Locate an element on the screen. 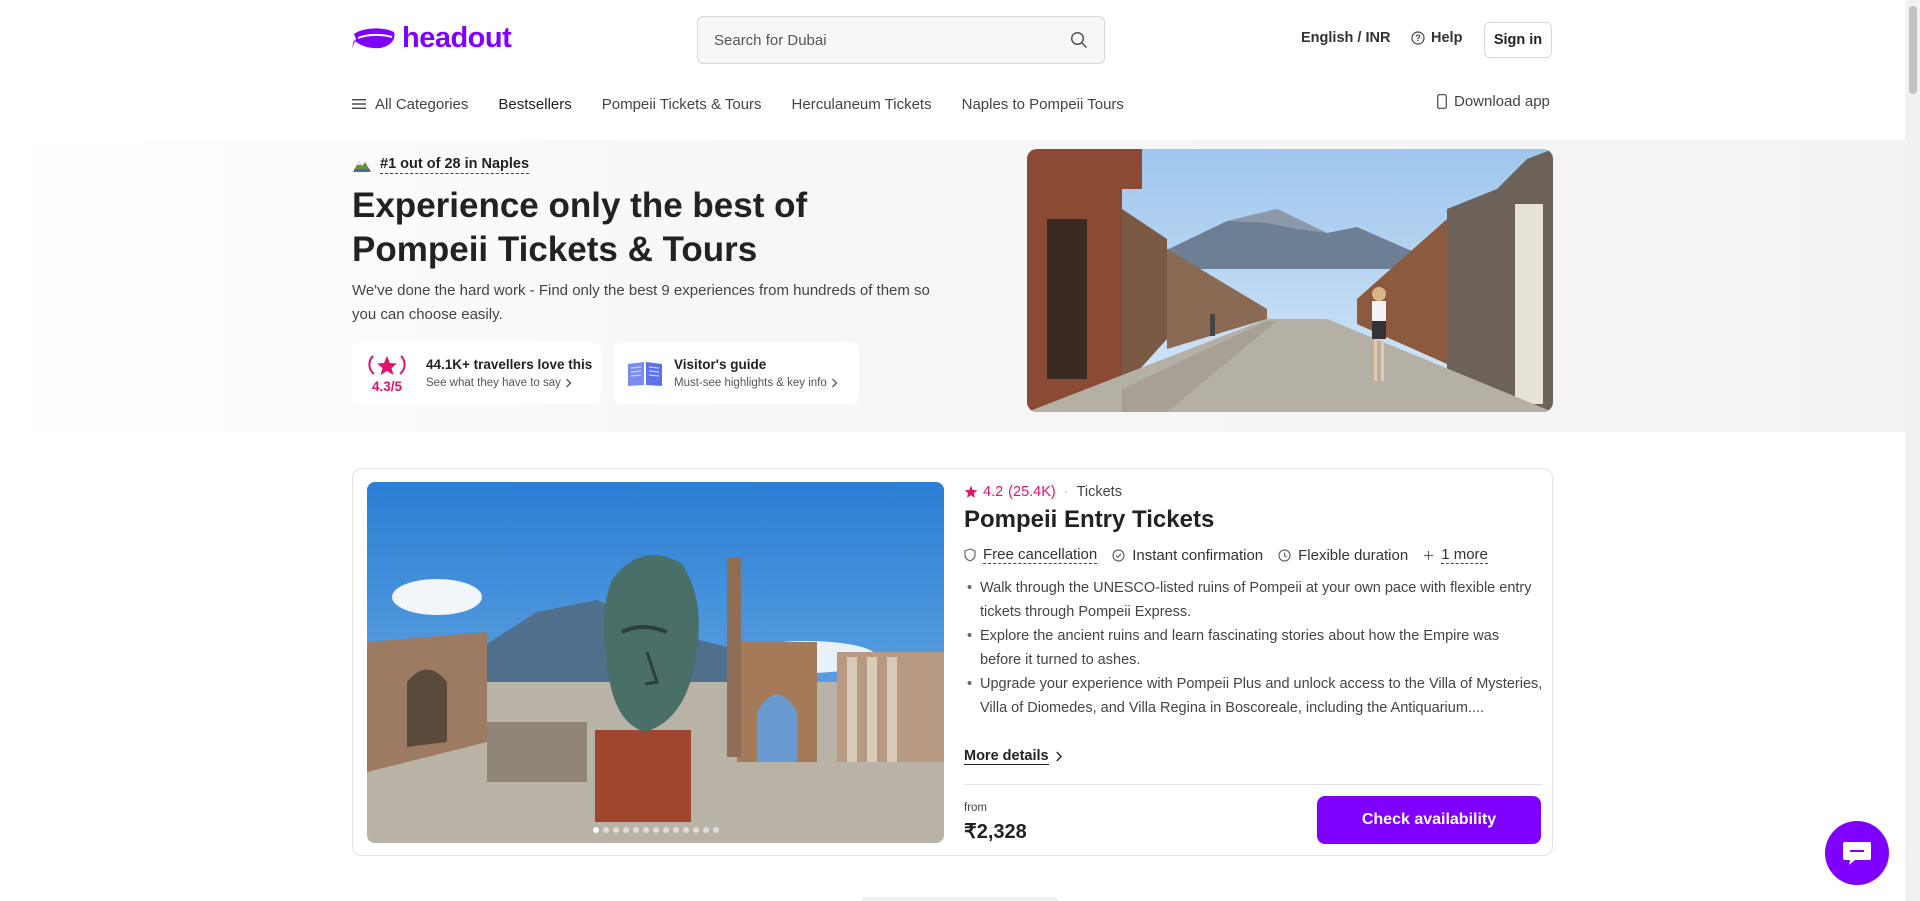 Image resolution: width=1920 pixels, height=901 pixels. product-category: Tickets is located at coordinates (1099, 492).